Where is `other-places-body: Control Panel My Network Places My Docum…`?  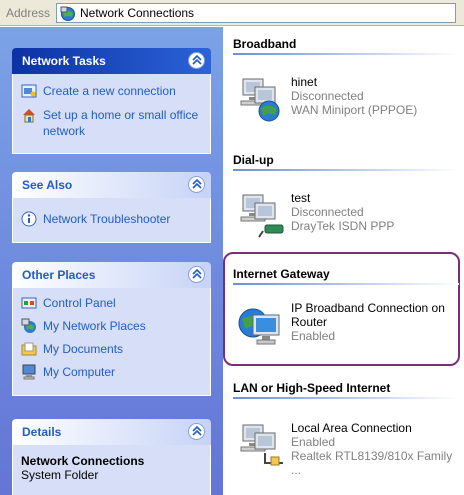
other-places-body: Control Panel My Network Places My Docum… is located at coordinates (111, 342).